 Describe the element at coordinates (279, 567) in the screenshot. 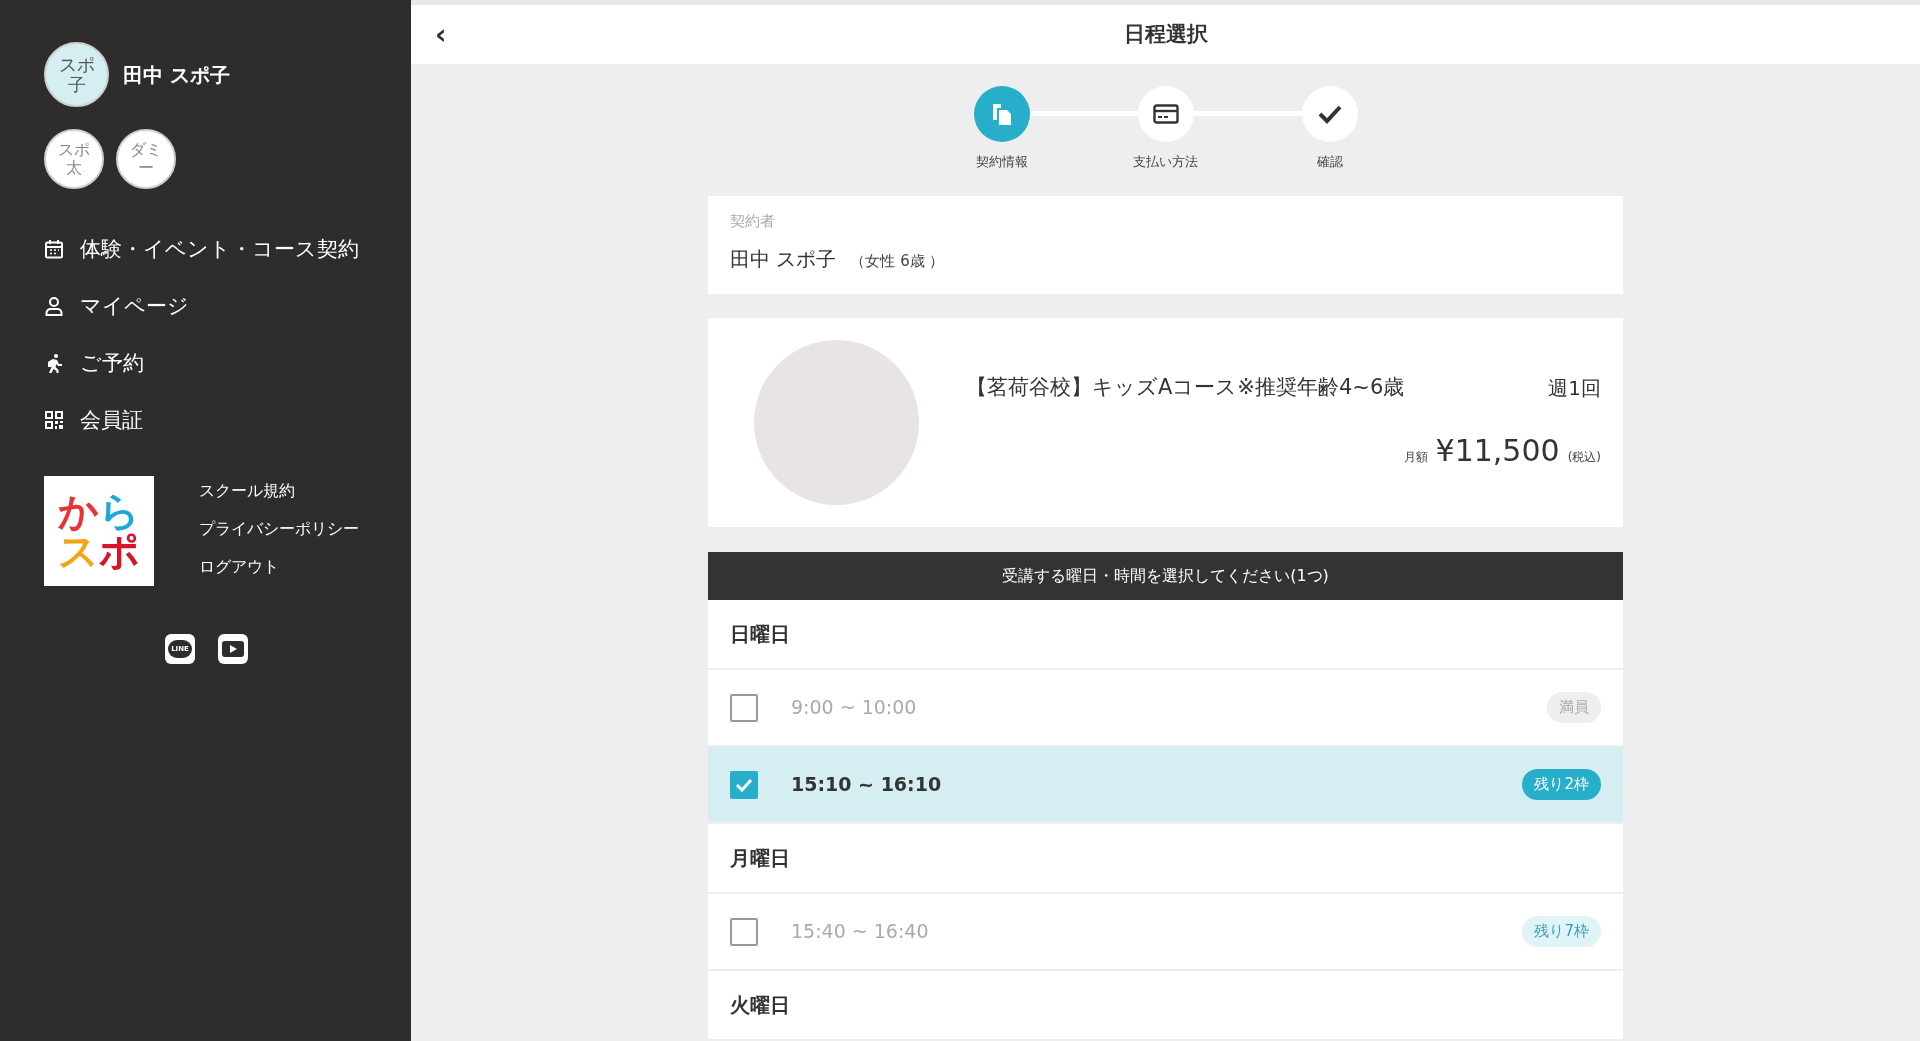

I see `footer-link: ログアウト` at that location.